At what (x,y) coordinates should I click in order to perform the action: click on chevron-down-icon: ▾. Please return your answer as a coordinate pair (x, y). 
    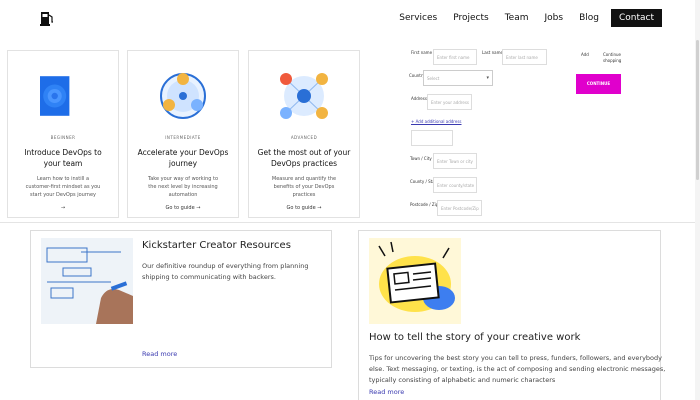
    Looking at the image, I should click on (487, 78).